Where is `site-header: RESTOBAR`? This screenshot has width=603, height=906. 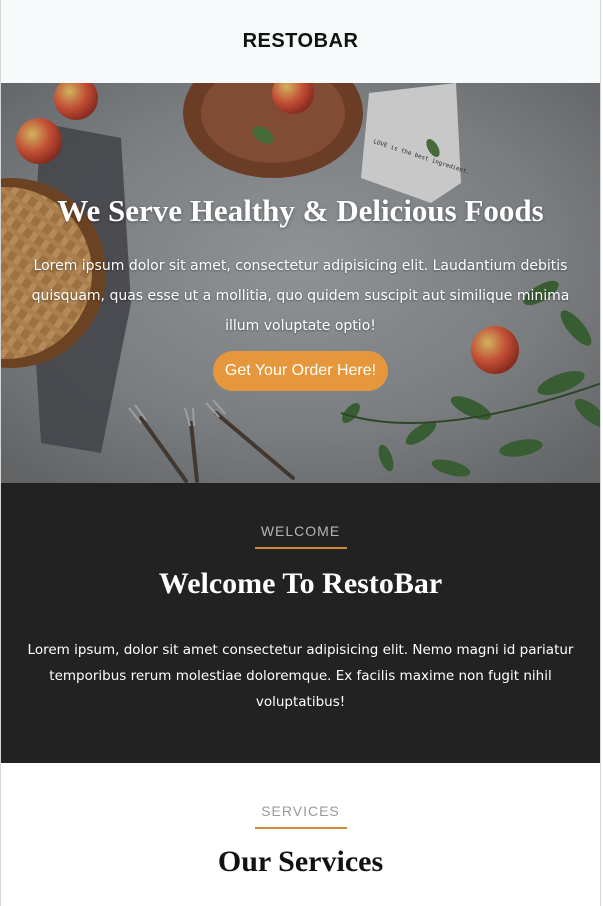
site-header: RESTOBAR is located at coordinates (300, 41).